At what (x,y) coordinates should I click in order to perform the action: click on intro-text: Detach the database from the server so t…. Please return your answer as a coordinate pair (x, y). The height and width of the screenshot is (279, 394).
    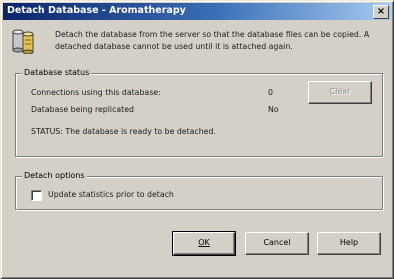
    Looking at the image, I should click on (212, 40).